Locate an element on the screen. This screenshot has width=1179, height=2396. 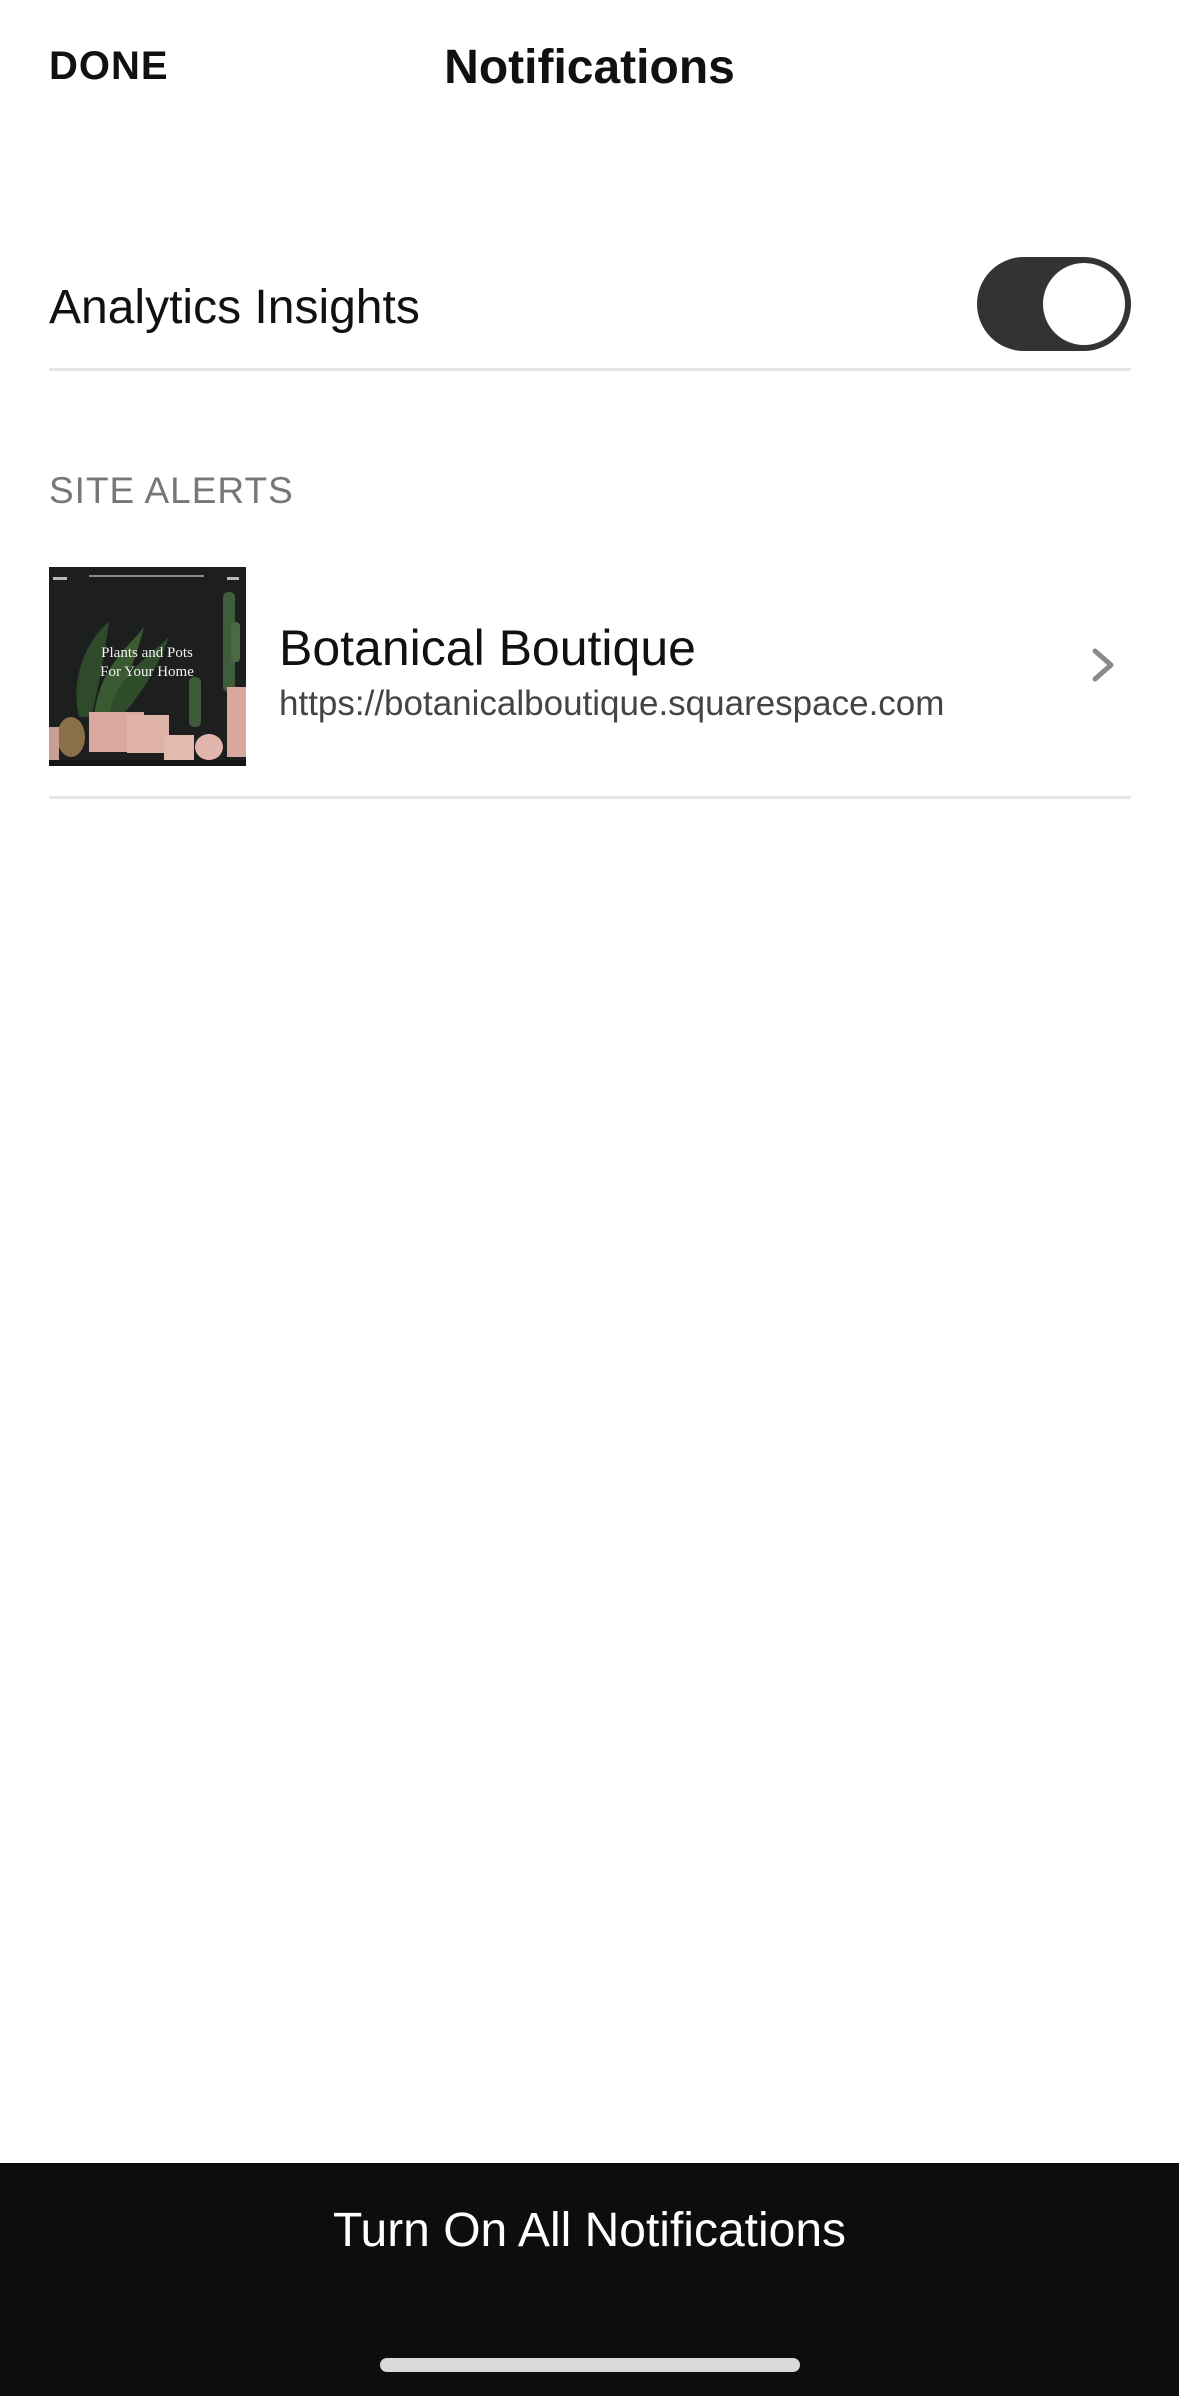
page-title: Notifications is located at coordinates (589, 67).